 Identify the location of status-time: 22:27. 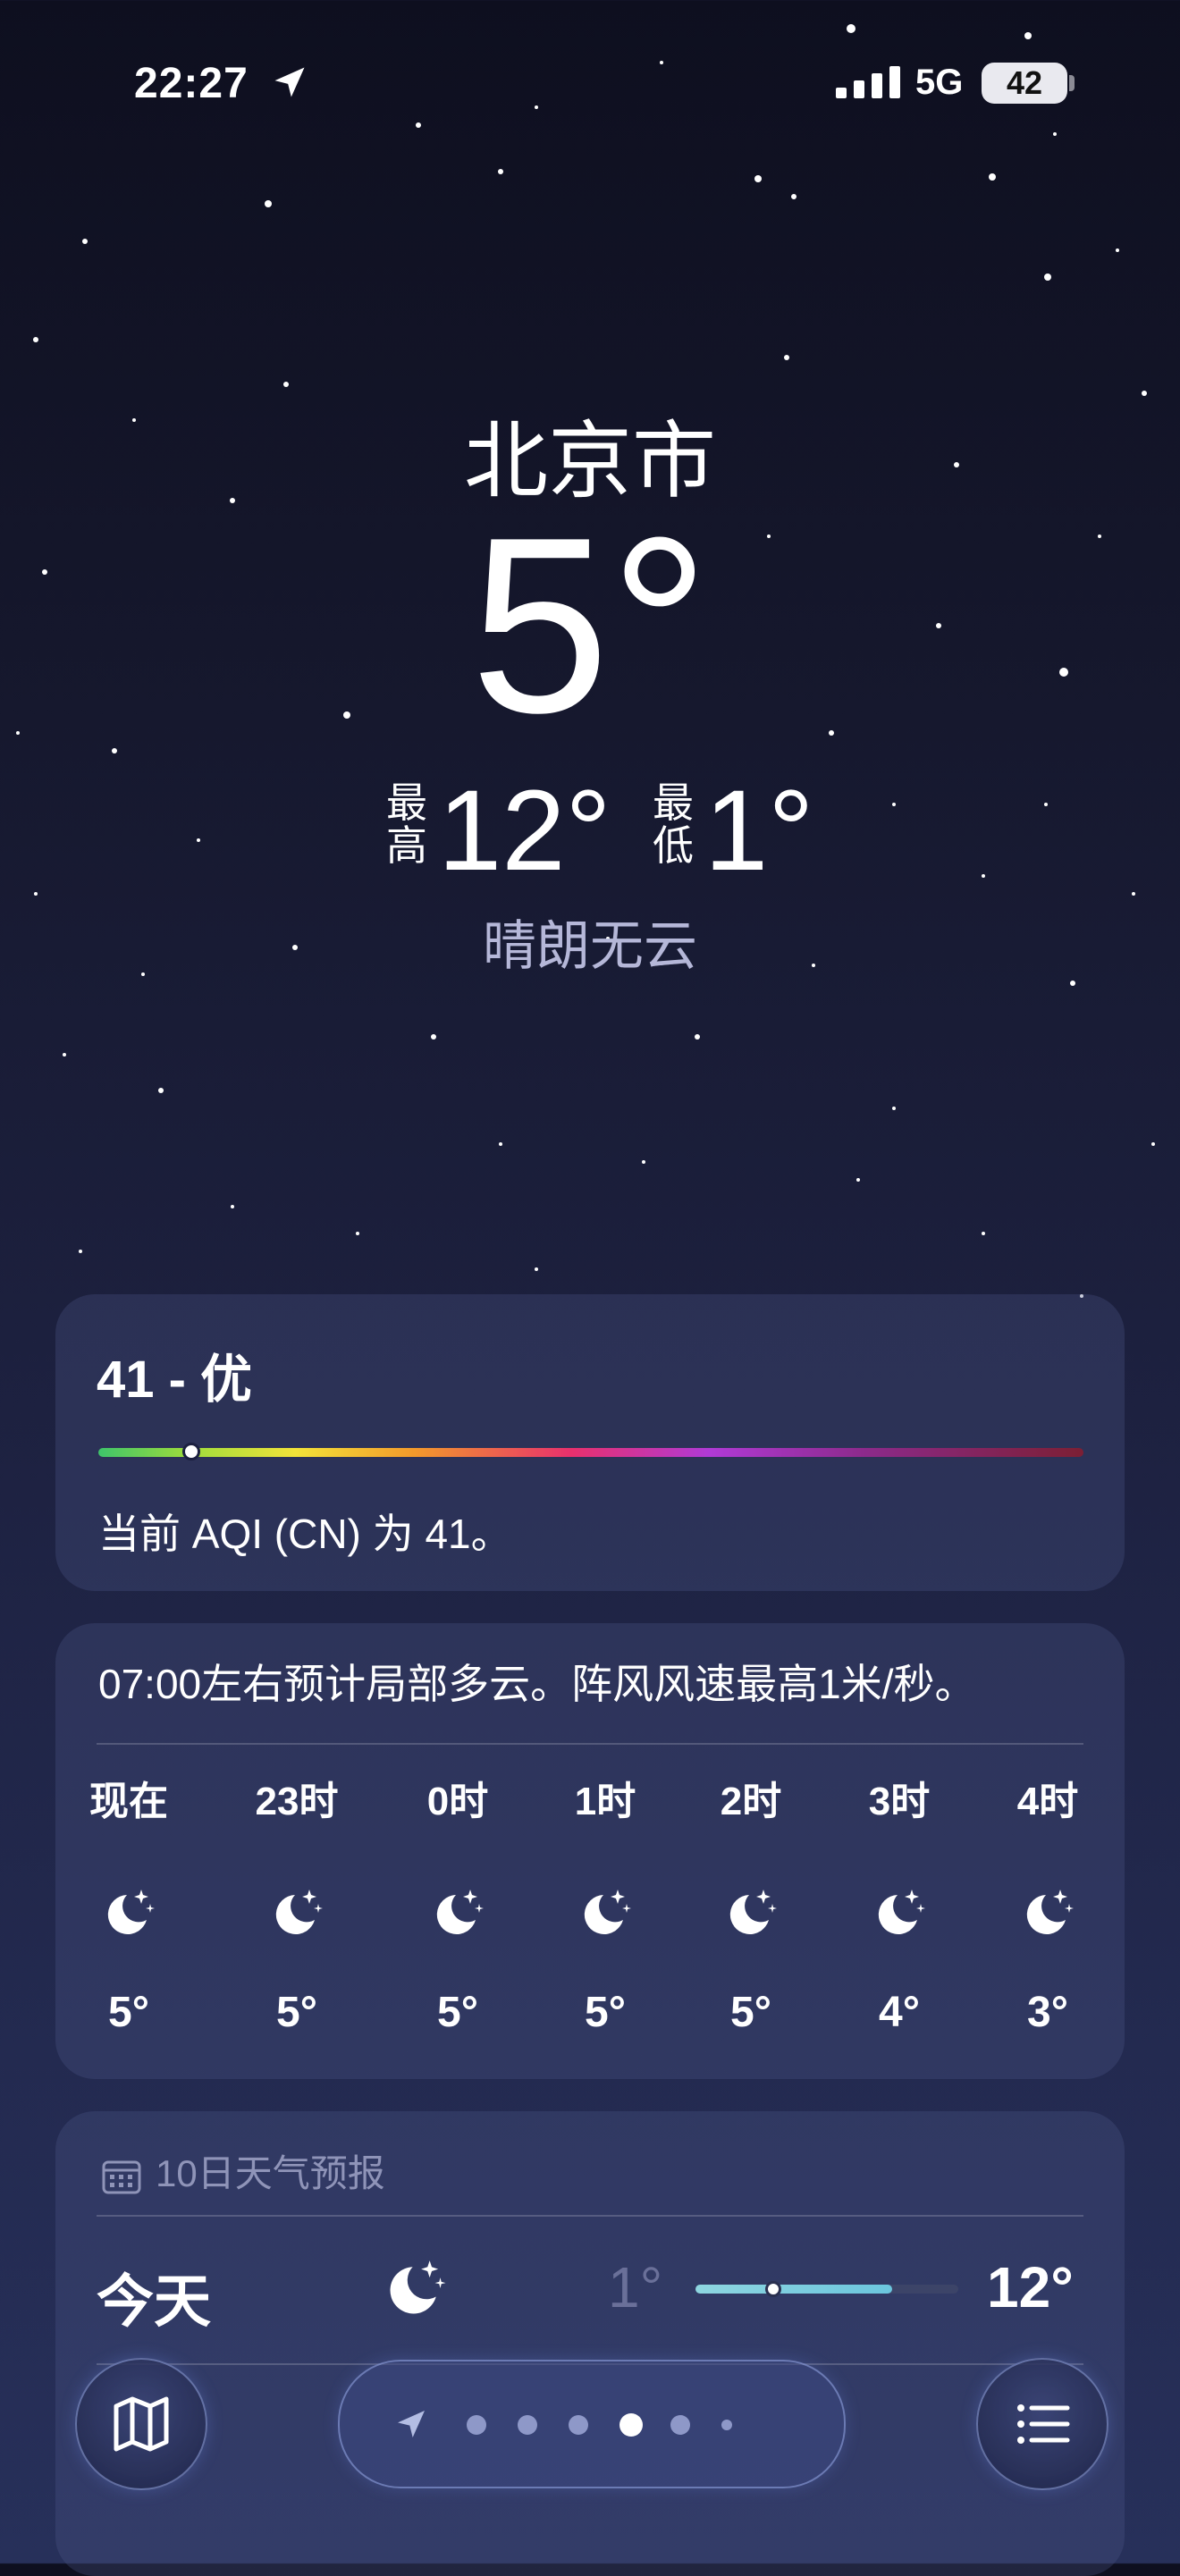
(191, 84).